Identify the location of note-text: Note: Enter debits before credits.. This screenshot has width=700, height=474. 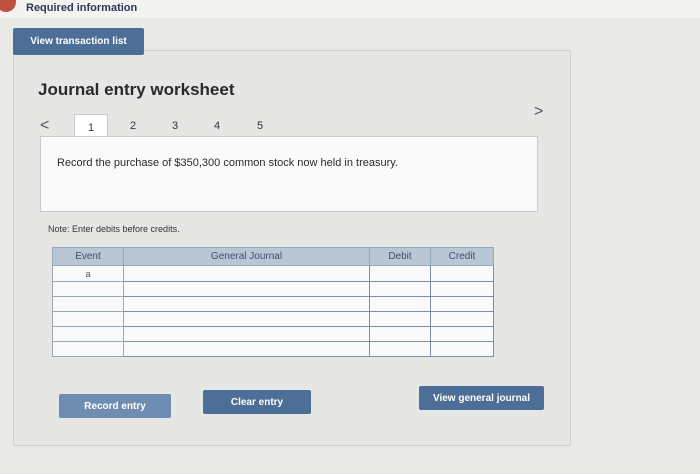
(114, 229).